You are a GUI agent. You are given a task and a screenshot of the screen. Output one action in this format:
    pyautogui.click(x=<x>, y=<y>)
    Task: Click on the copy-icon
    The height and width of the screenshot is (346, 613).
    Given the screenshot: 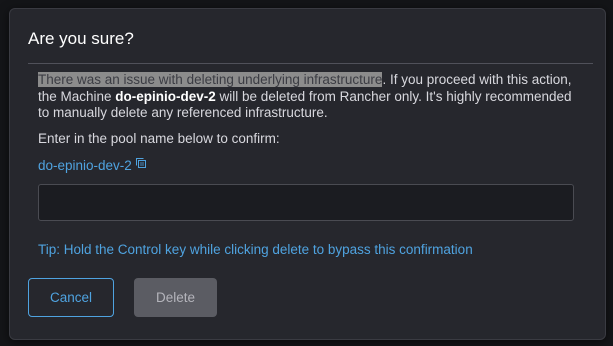 What is the action you would take?
    pyautogui.click(x=141, y=162)
    